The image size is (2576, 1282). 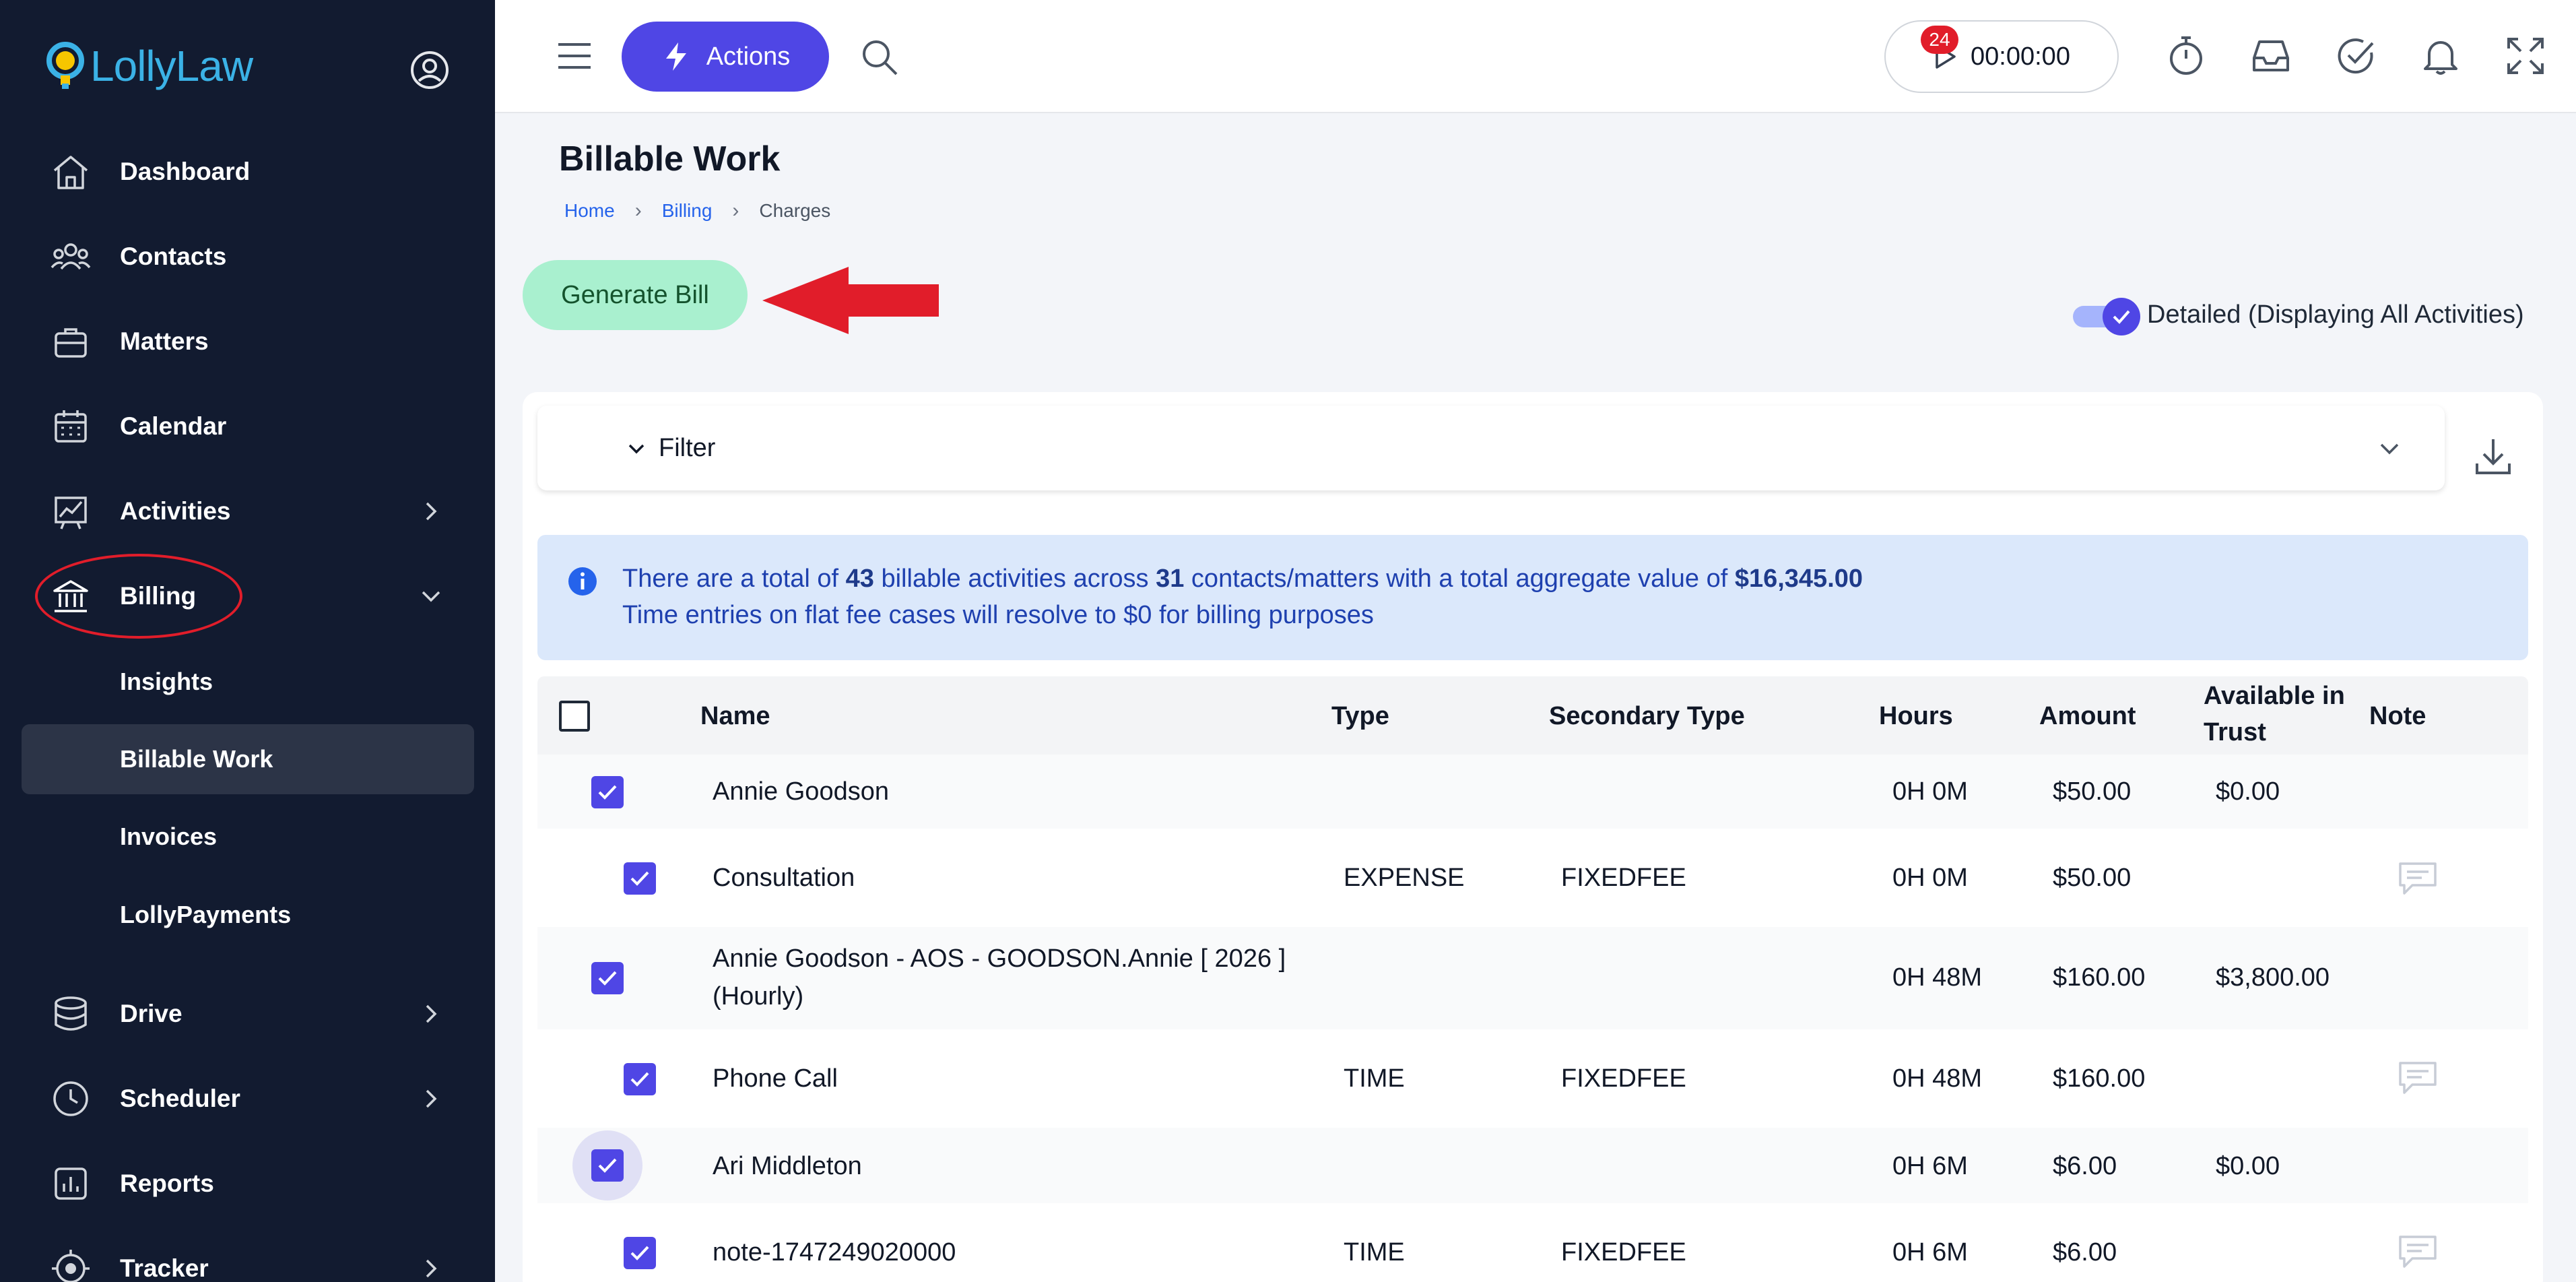 I want to click on filter-toggle: Filter, so click(x=670, y=448).